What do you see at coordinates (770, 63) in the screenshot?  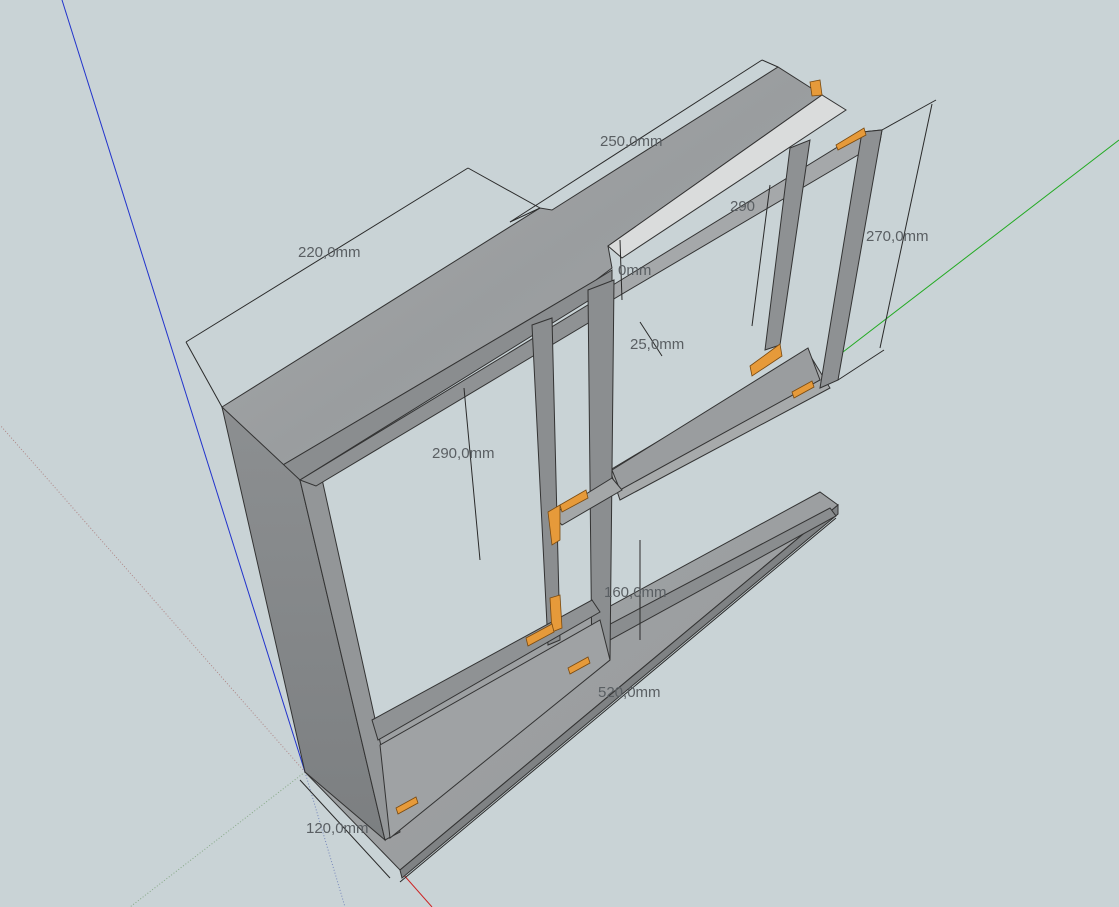 I see `dim-ext-top-length-b` at bounding box center [770, 63].